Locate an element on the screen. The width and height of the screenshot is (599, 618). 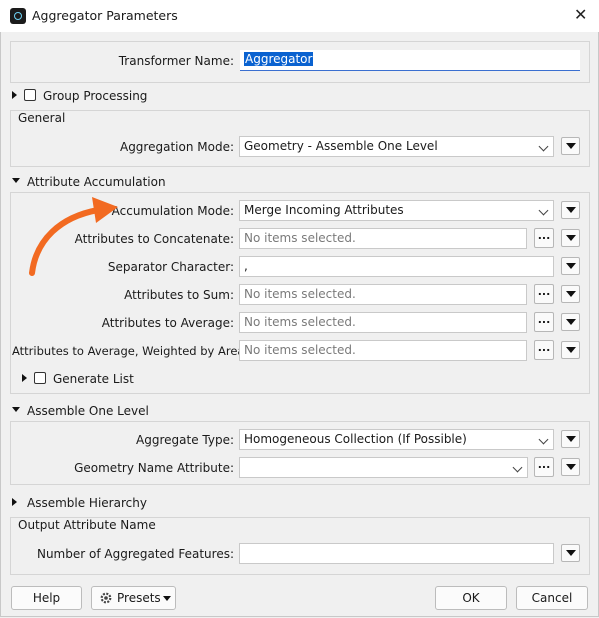
average-placeholder: No items selected. is located at coordinates (300, 322).